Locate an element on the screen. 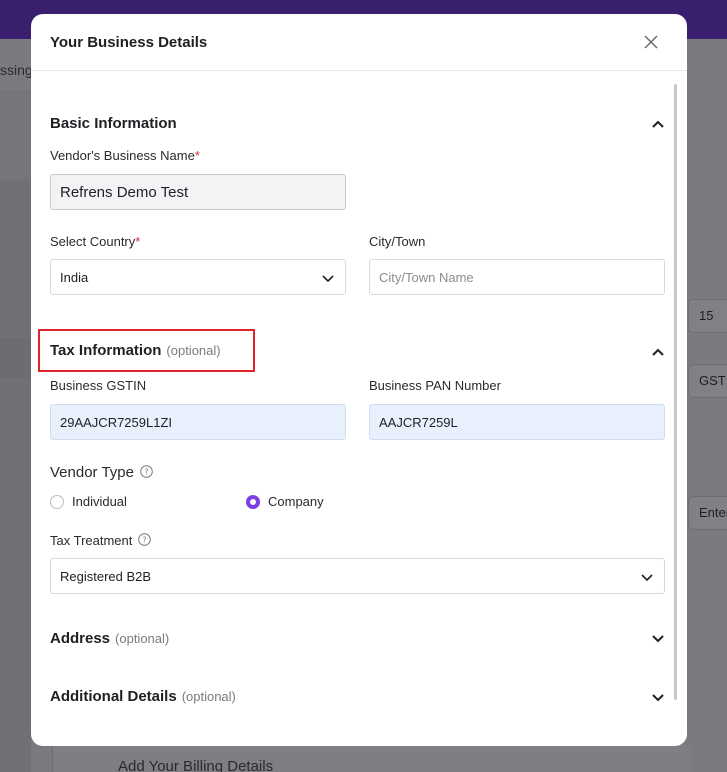 Image resolution: width=727 pixels, height=772 pixels. background-gst-field: GST is located at coordinates (707, 381).